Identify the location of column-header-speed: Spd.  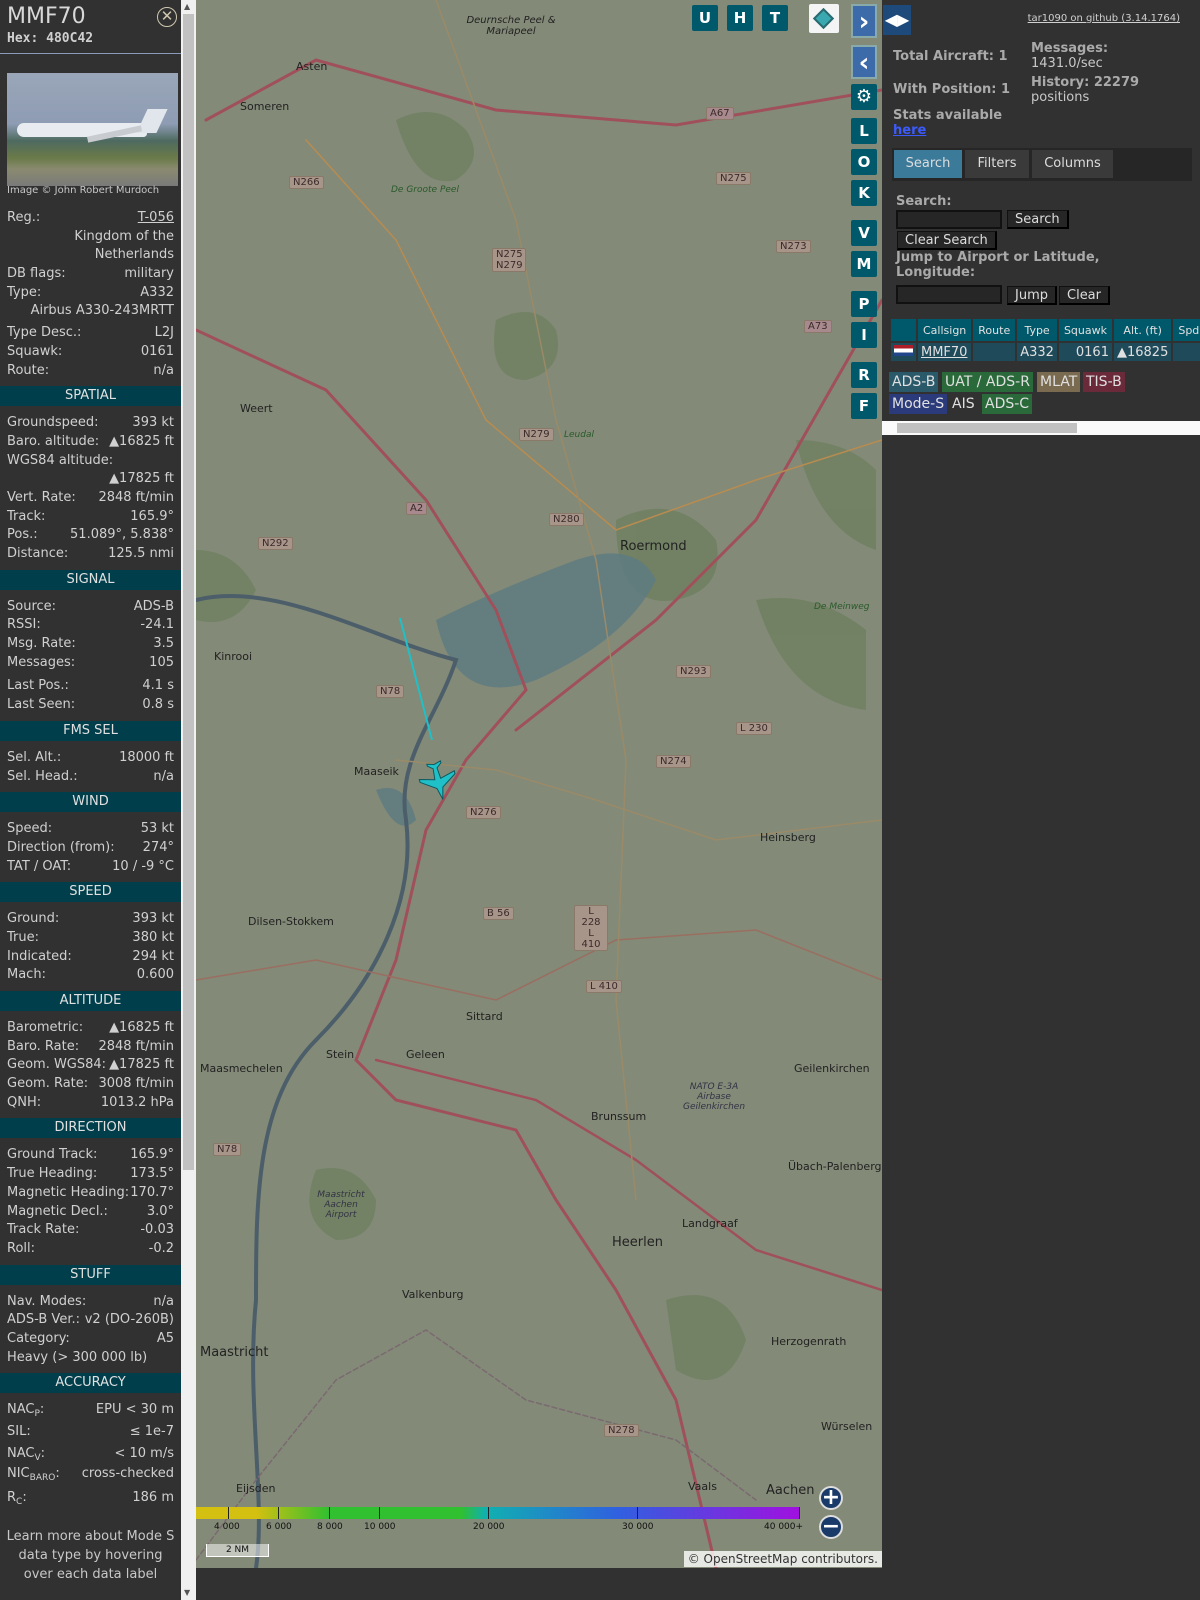
(1186, 330).